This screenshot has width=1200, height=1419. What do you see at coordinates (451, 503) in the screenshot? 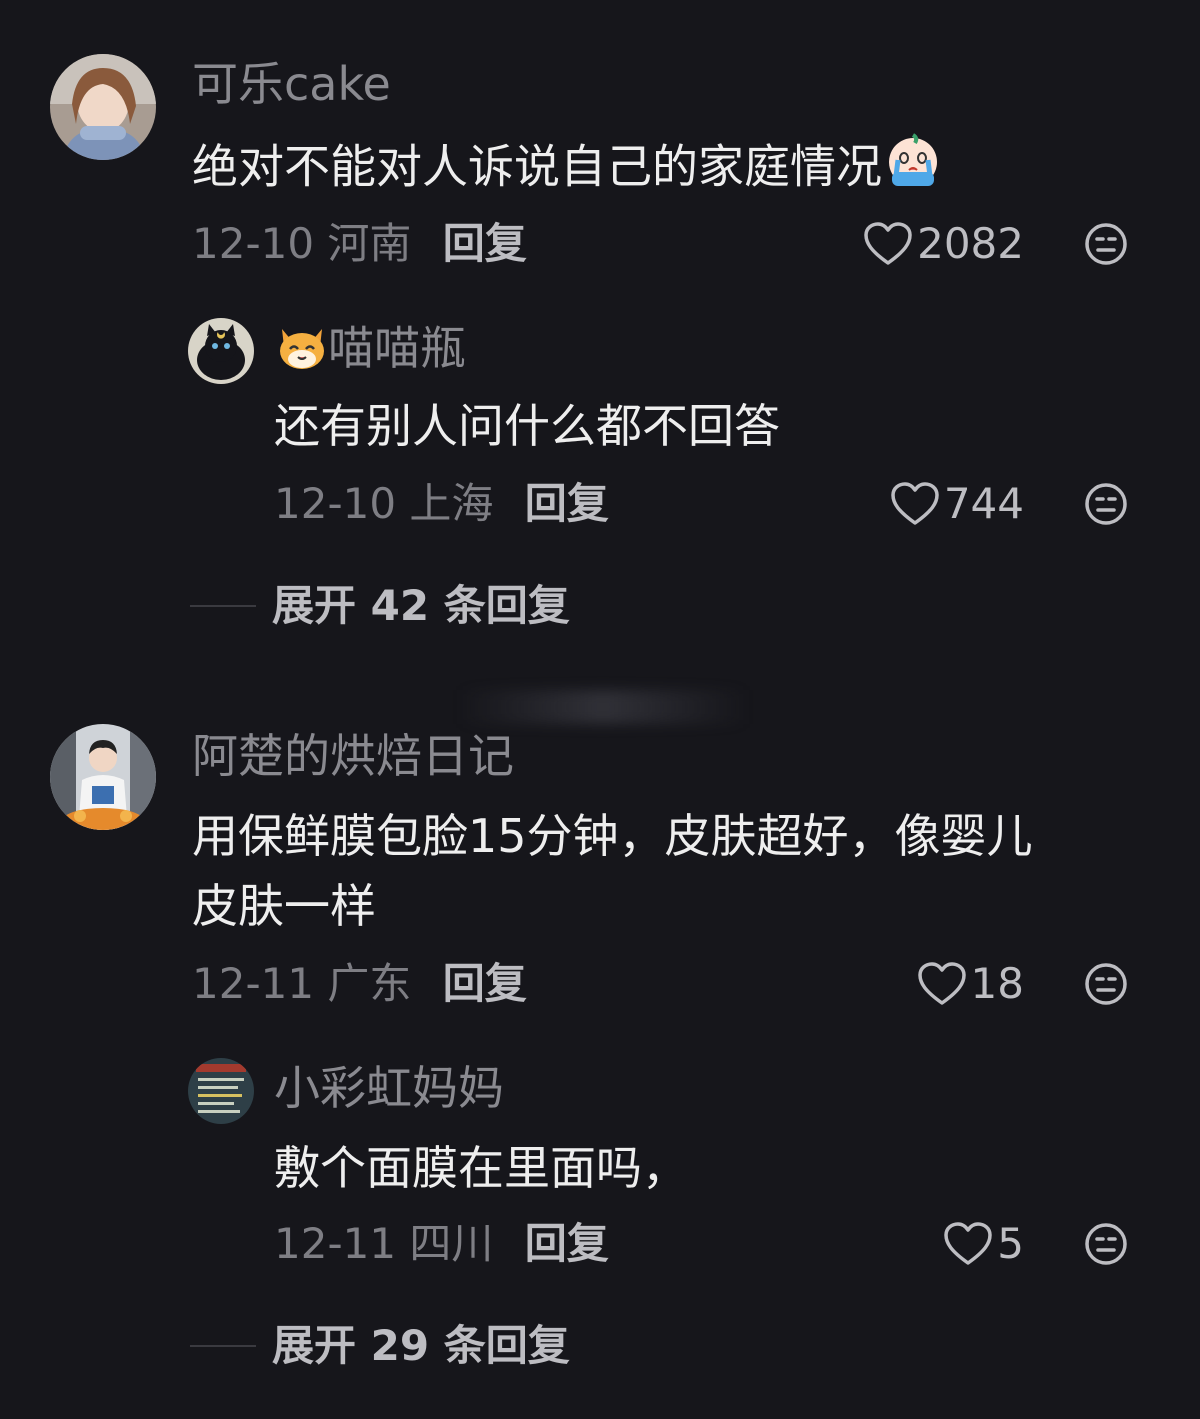
I see `comment-location: 上海` at bounding box center [451, 503].